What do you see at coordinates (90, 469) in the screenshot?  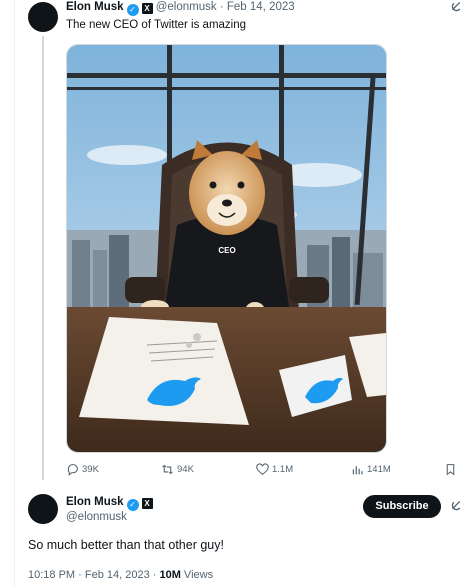 I see `reply-count: 39K` at bounding box center [90, 469].